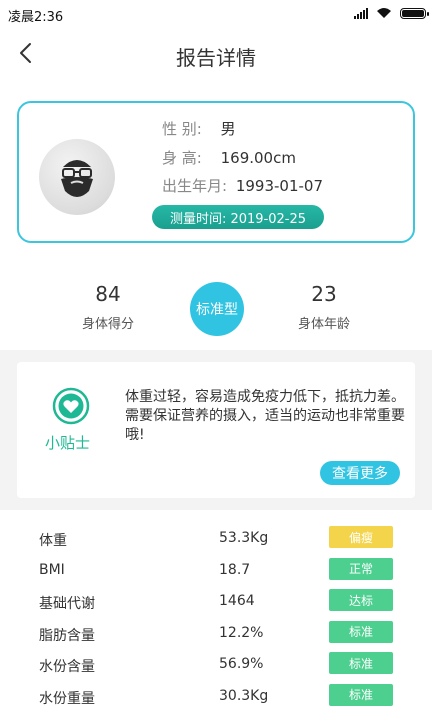  What do you see at coordinates (52, 569) in the screenshot?
I see `metric-name: BMI` at bounding box center [52, 569].